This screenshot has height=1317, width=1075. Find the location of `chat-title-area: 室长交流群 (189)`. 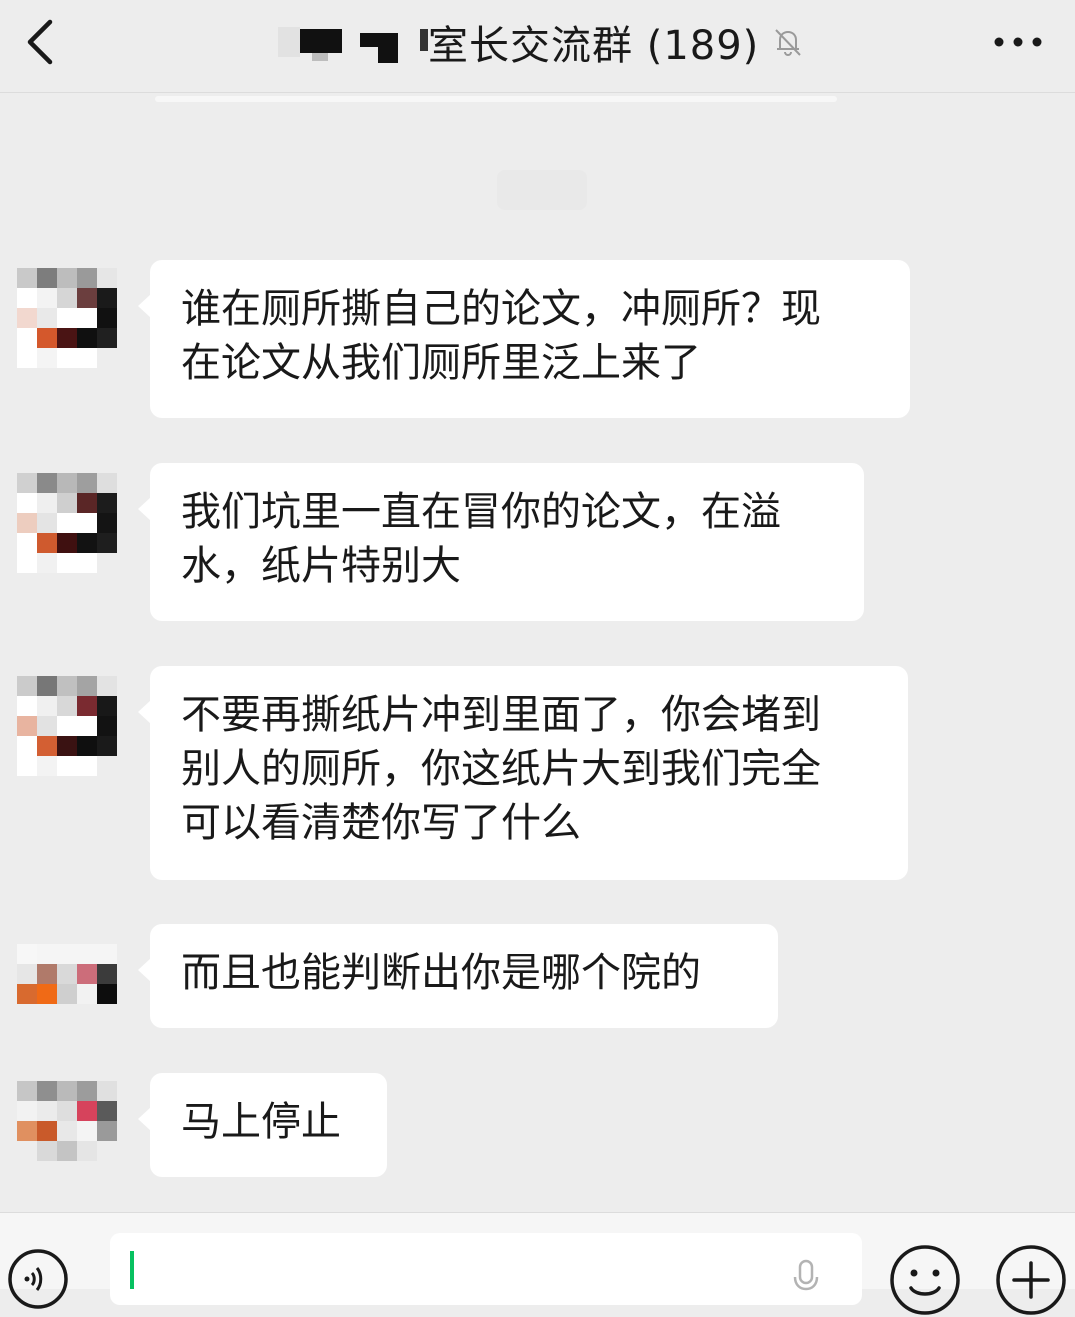

chat-title-area: 室长交流群 (189) is located at coordinates (541, 42).